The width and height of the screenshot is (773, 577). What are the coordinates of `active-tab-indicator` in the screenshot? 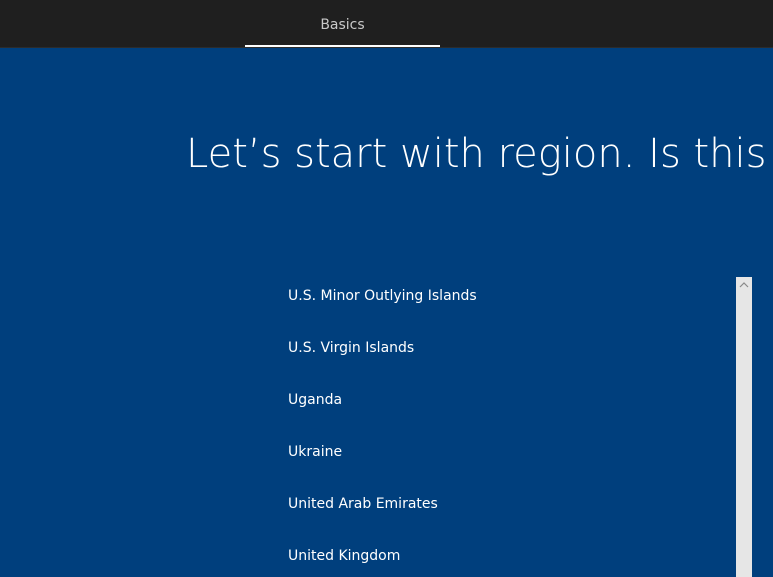 It's located at (342, 46).